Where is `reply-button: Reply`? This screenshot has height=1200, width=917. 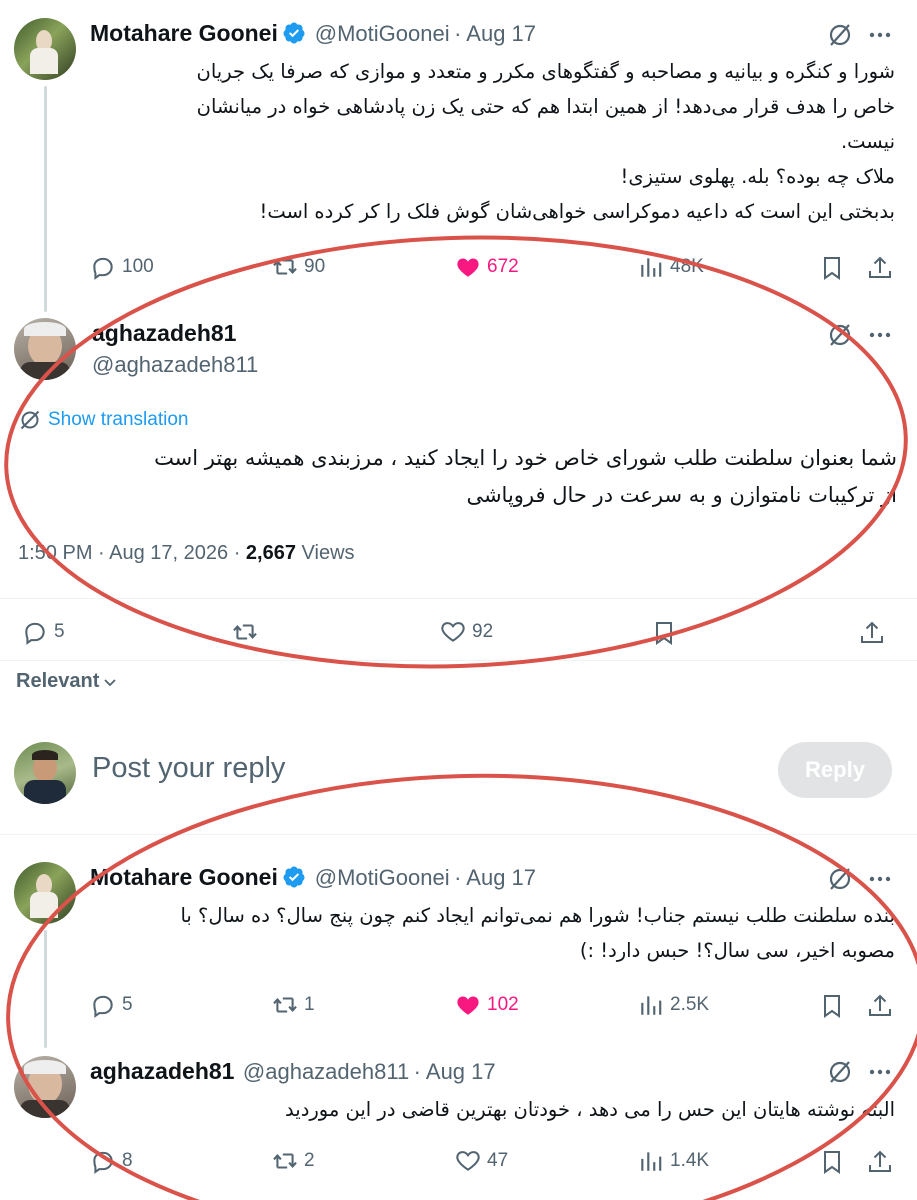 reply-button: Reply is located at coordinates (835, 770).